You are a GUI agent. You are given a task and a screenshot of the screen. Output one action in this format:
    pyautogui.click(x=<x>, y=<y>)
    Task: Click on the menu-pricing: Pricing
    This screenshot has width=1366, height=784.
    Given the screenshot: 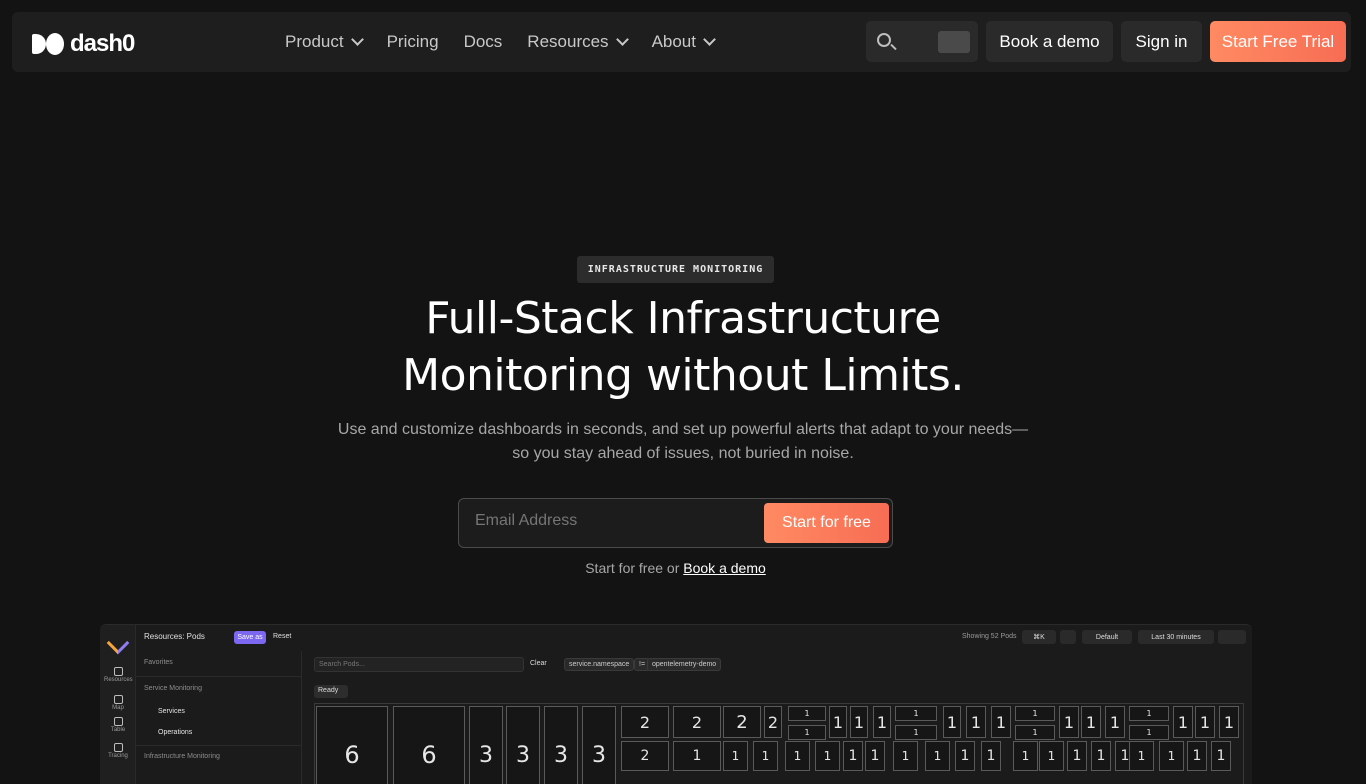 What is the action you would take?
    pyautogui.click(x=413, y=42)
    